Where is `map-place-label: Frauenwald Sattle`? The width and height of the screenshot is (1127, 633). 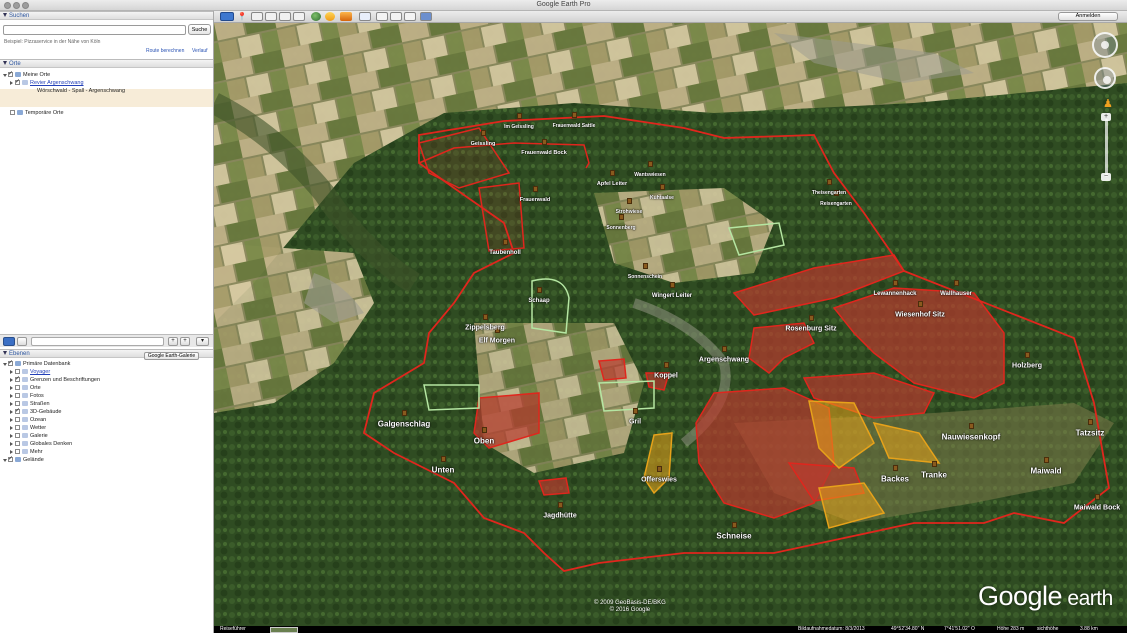 map-place-label: Frauenwald Sattle is located at coordinates (574, 126).